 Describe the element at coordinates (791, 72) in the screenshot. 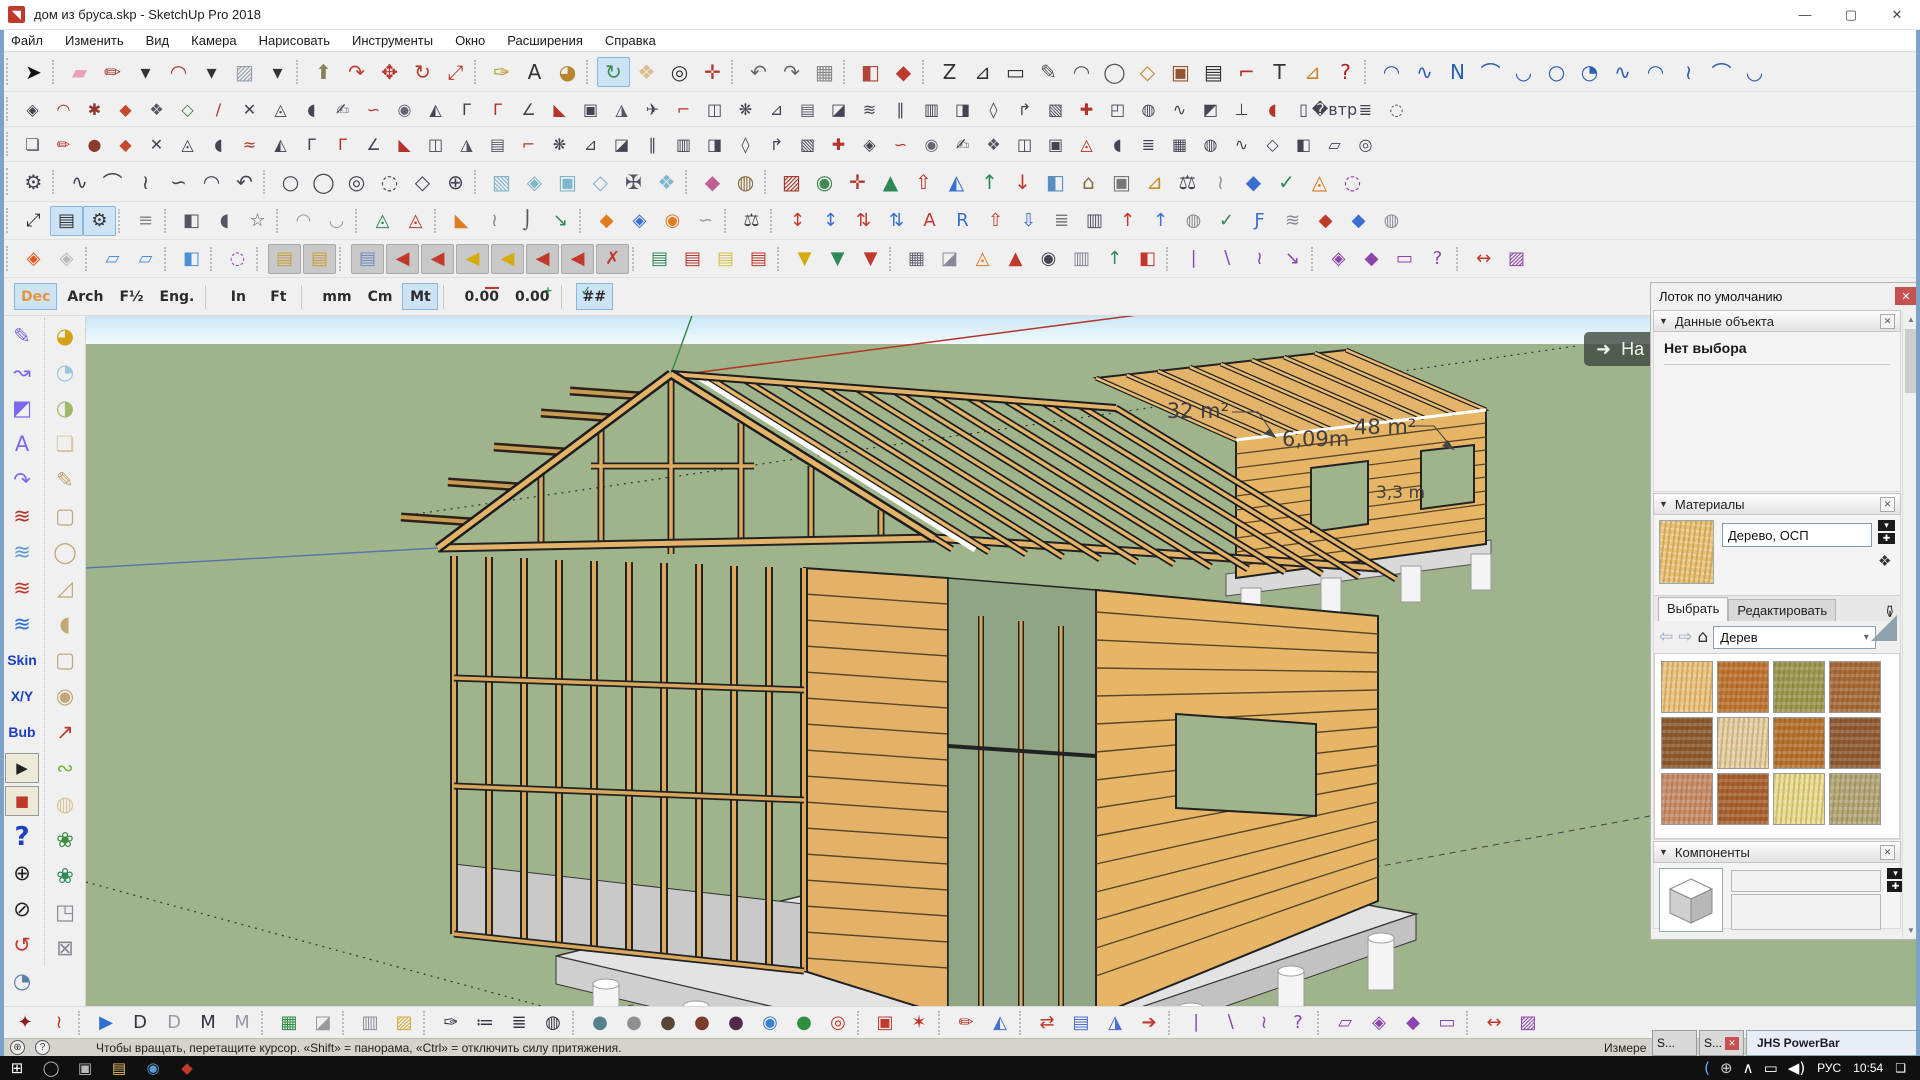

I see `toolbar-icon: ↷` at that location.